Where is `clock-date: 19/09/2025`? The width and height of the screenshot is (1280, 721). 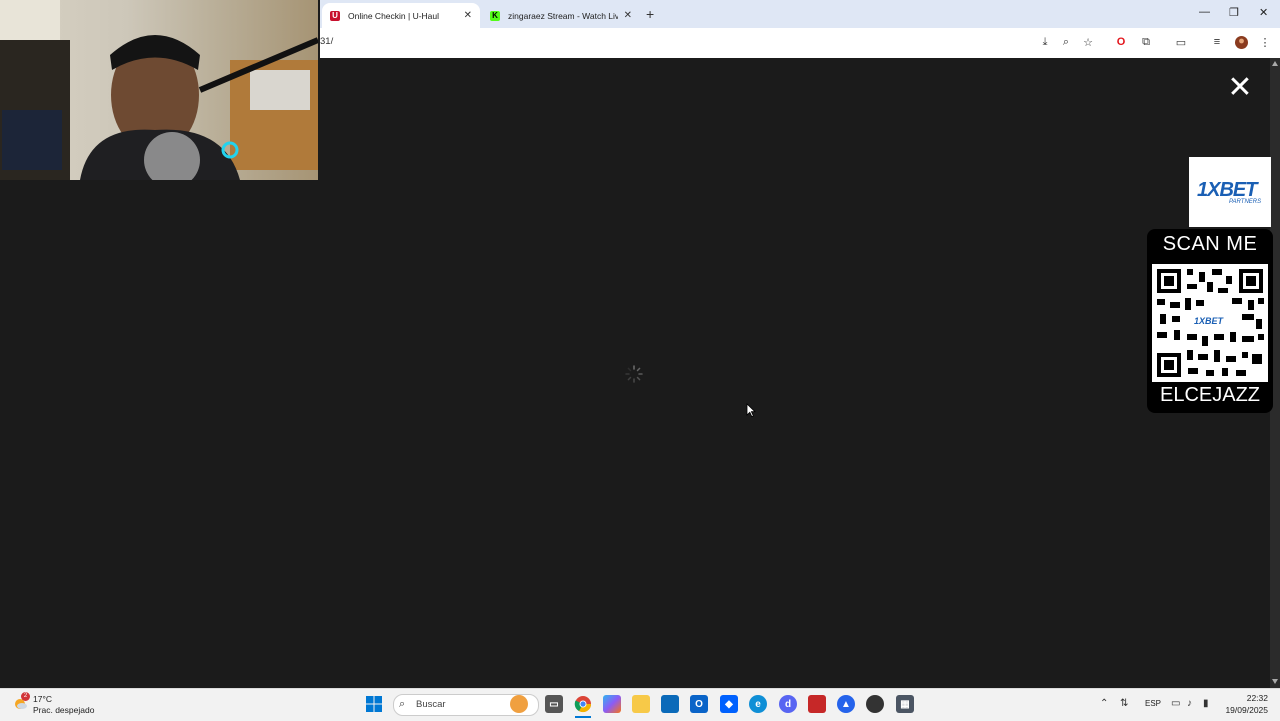
clock-date: 19/09/2025 is located at coordinates (1245, 710).